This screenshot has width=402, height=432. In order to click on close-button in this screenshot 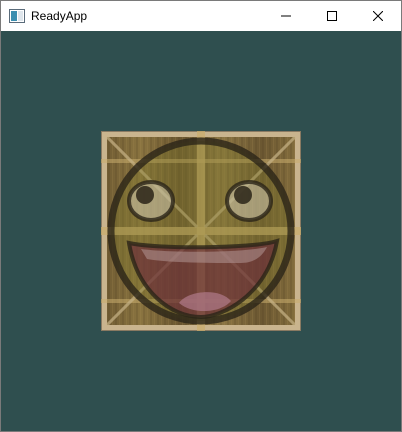, I will do `click(378, 16)`.